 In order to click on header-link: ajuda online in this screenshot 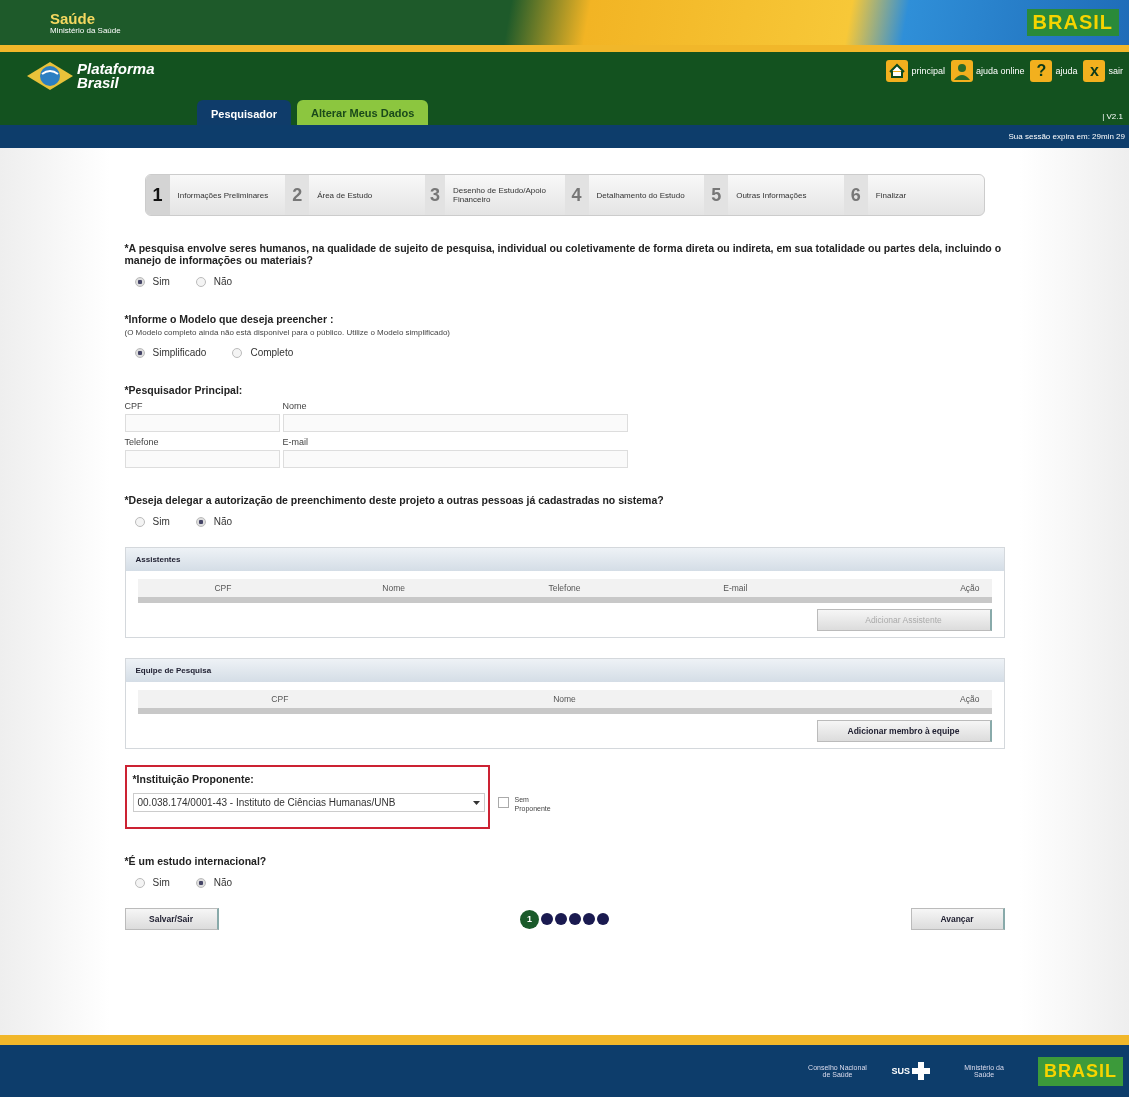, I will do `click(1000, 71)`.